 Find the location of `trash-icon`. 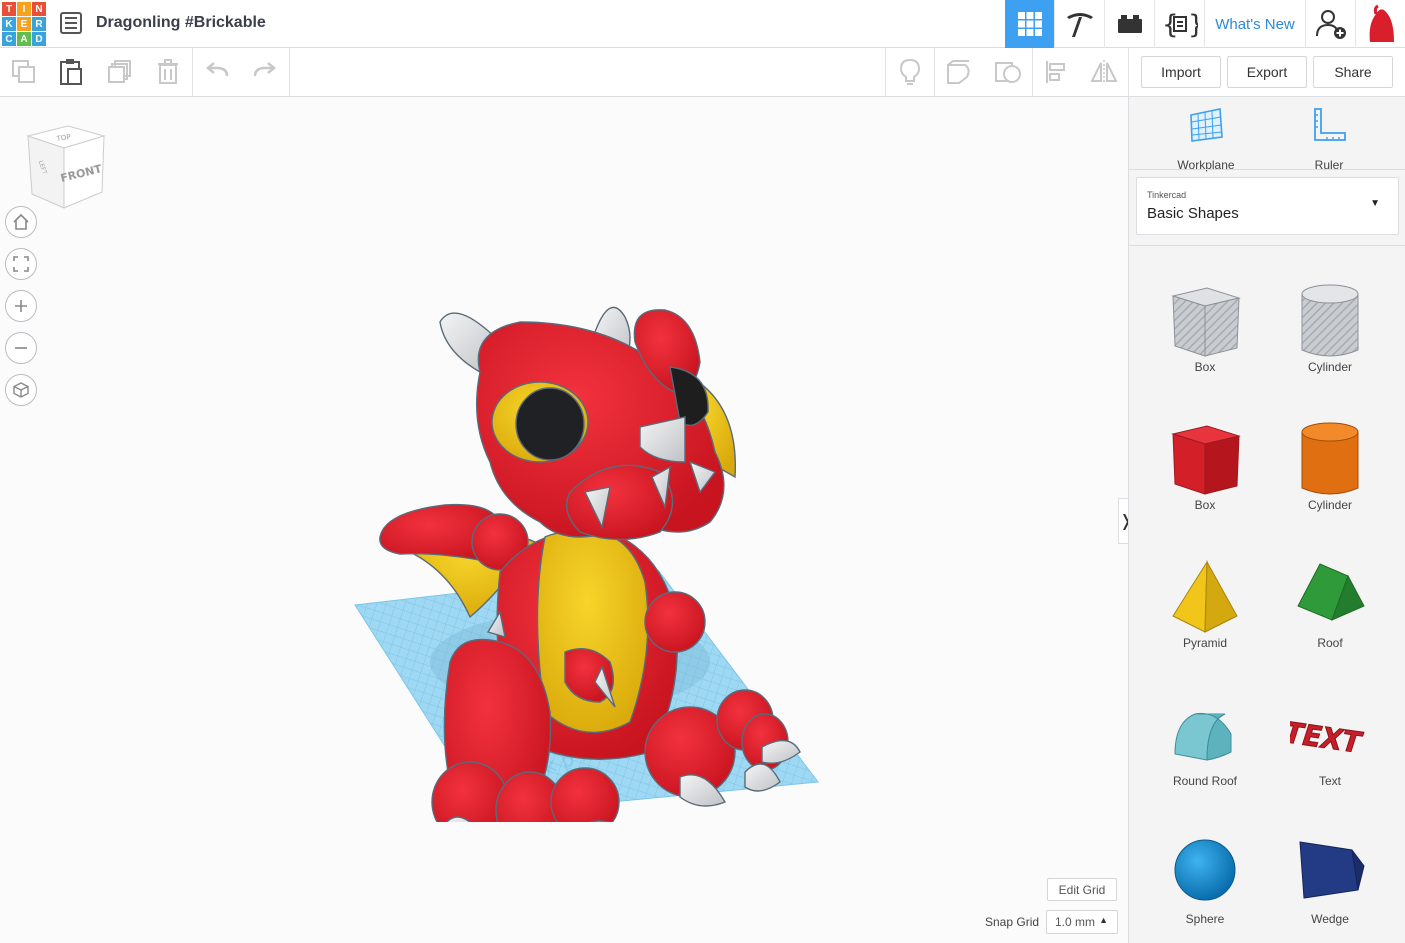

trash-icon is located at coordinates (168, 71).